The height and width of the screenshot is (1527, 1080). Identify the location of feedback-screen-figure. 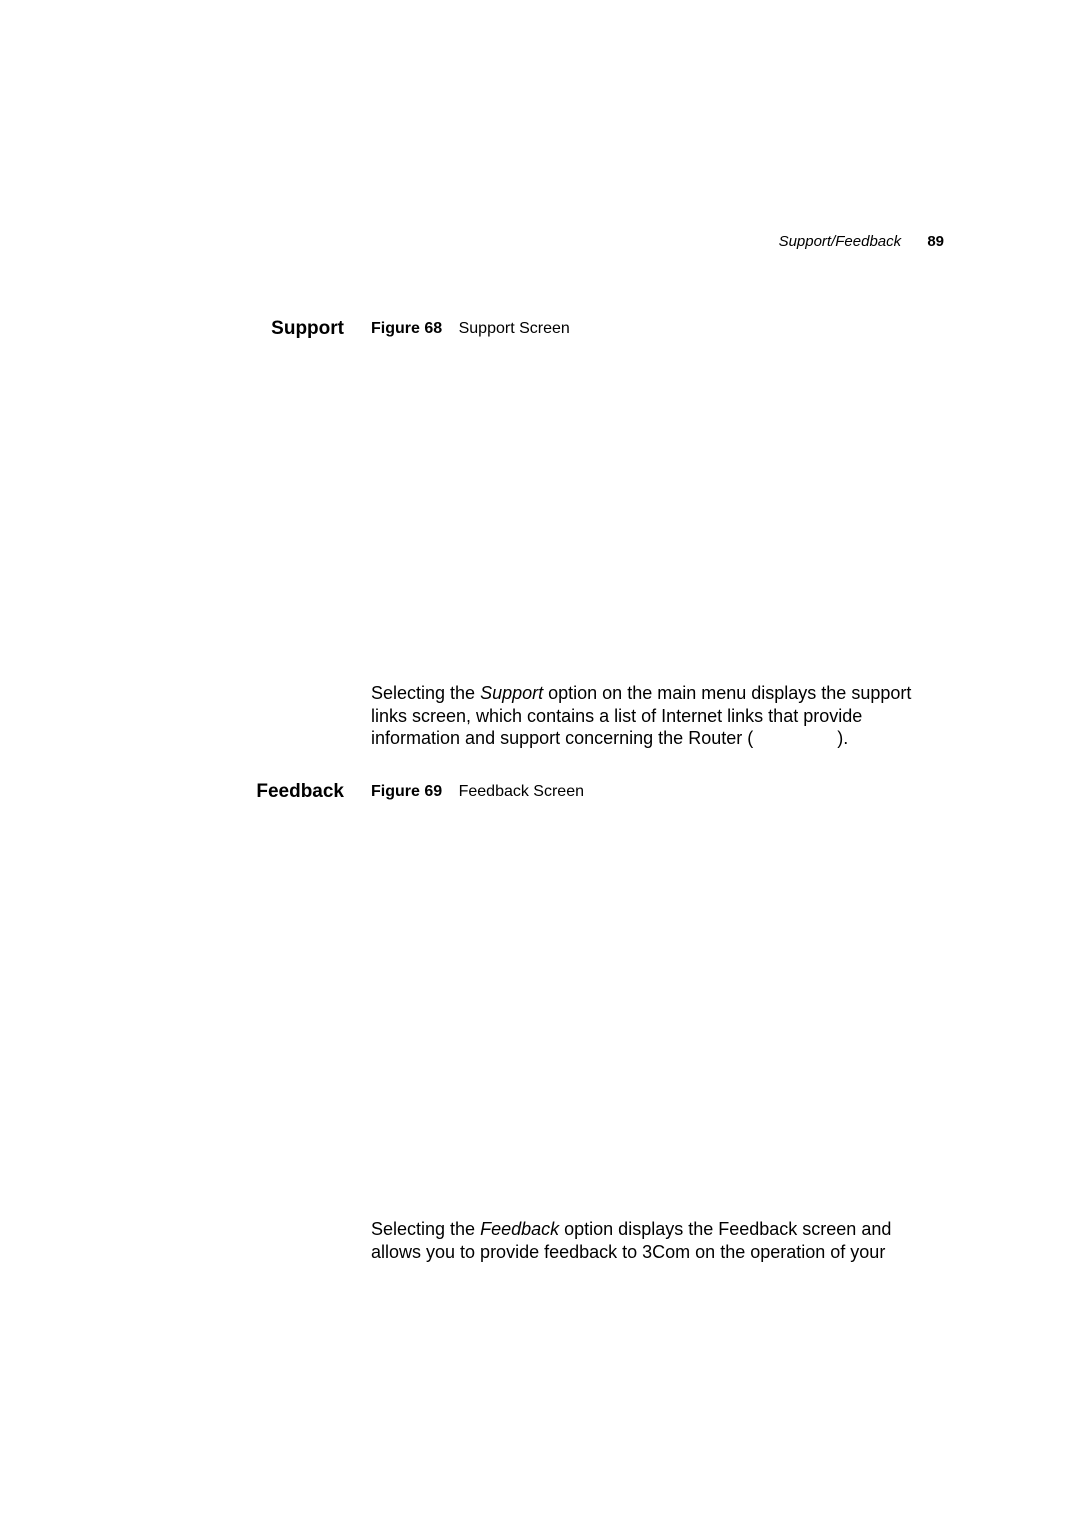
(658, 1010).